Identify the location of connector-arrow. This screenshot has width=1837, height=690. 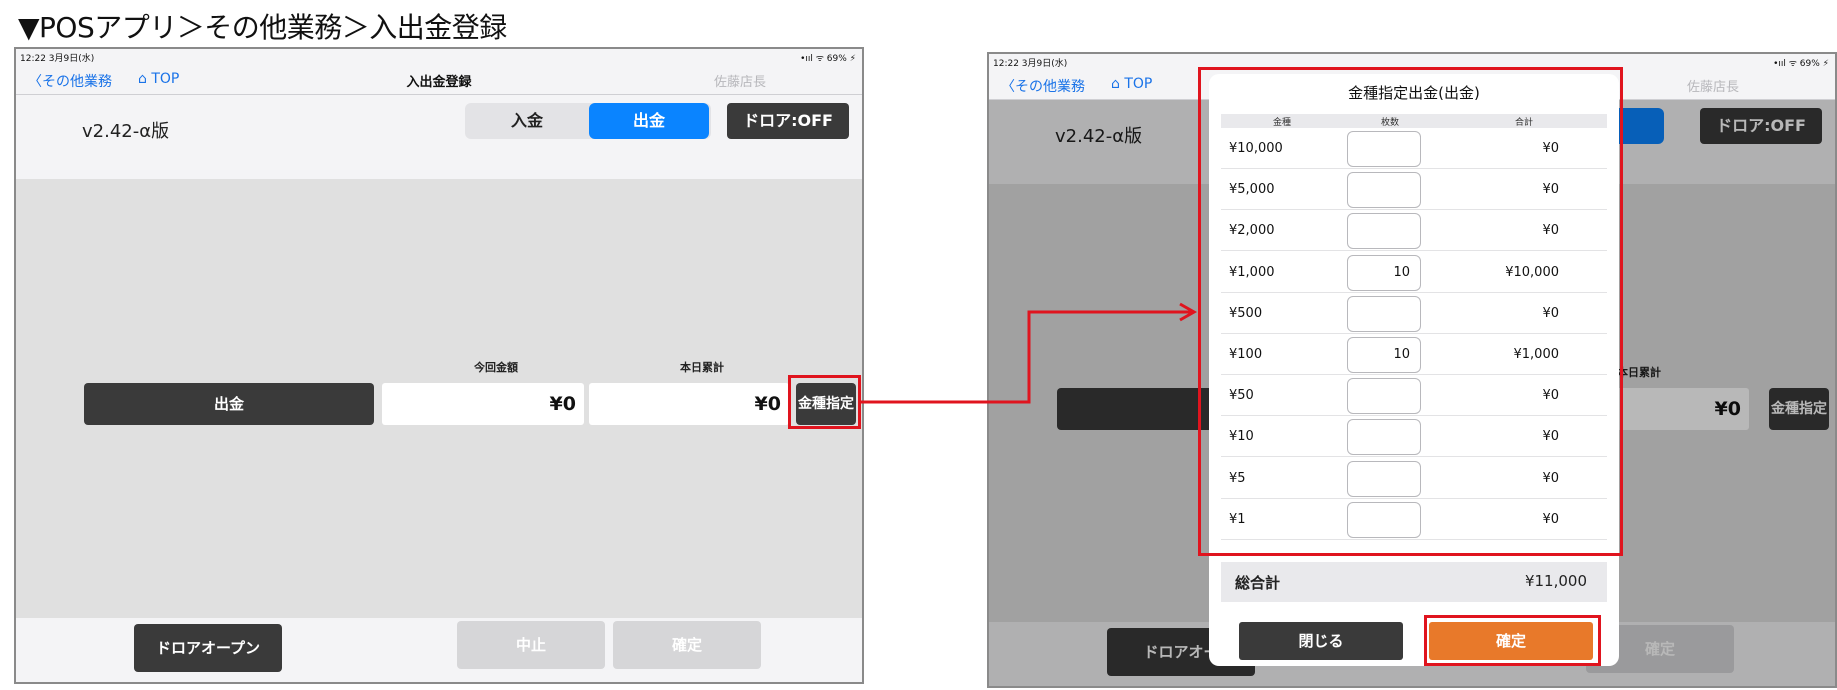
(1029, 353).